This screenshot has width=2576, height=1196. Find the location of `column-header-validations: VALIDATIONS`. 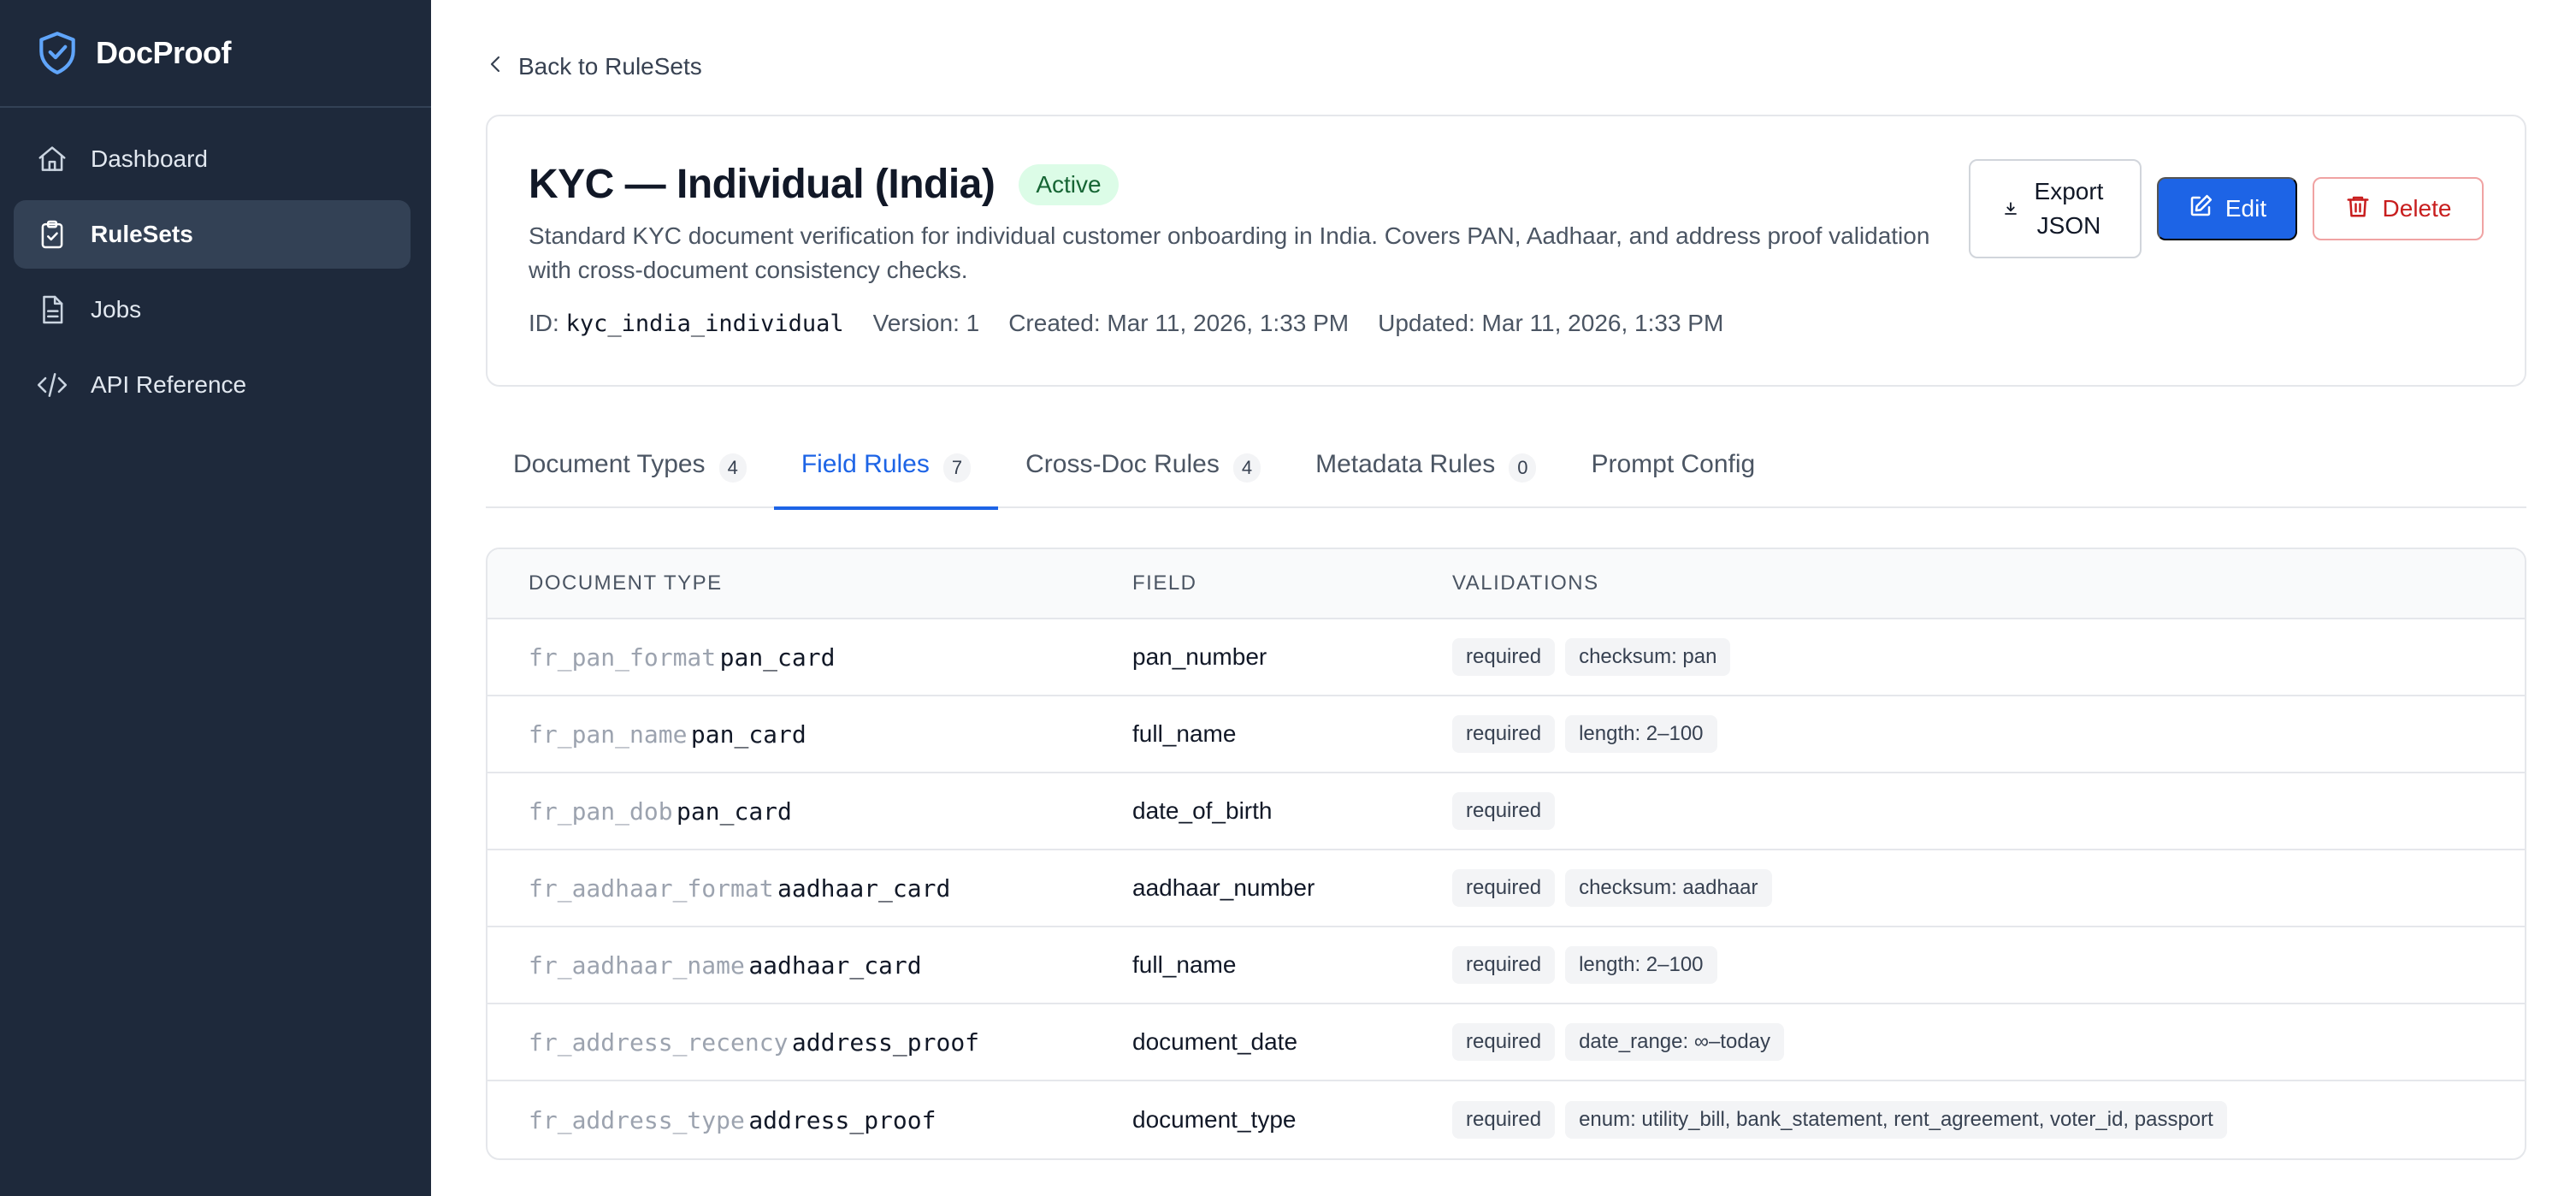

column-header-validations: VALIDATIONS is located at coordinates (1525, 583).